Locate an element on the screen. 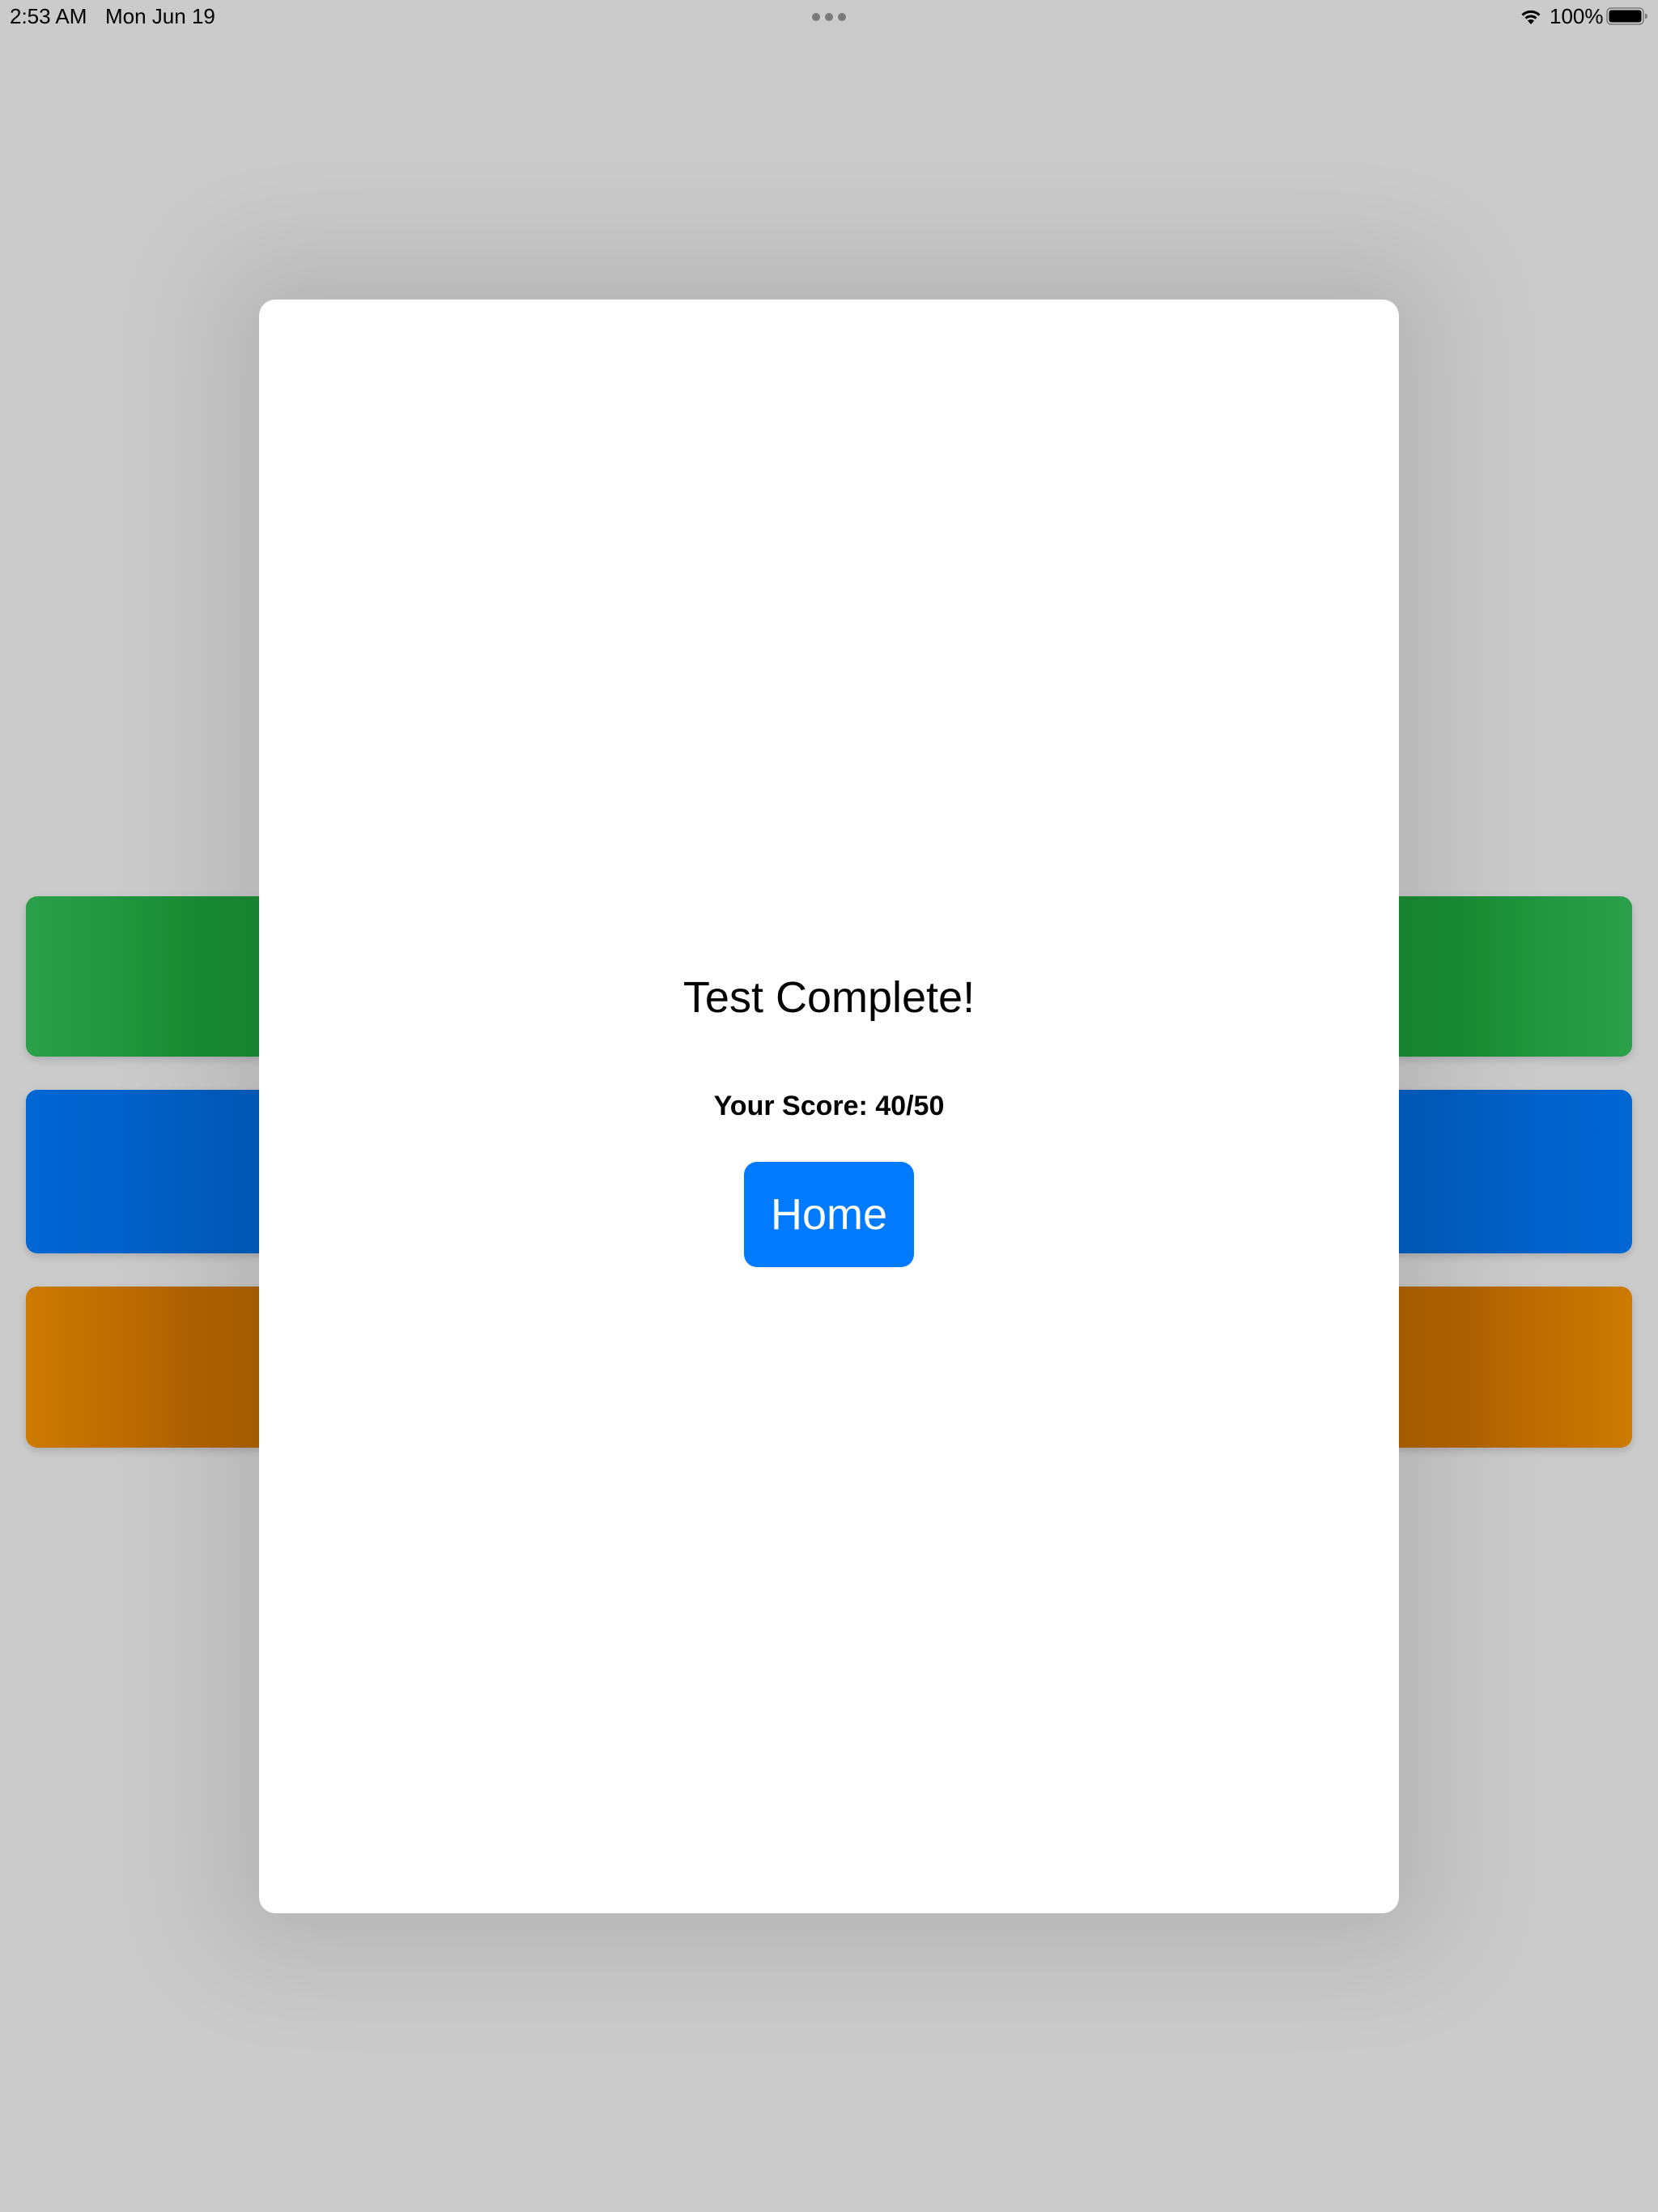 This screenshot has width=1658, height=2212. multitasking-dots-icon is located at coordinates (829, 17).